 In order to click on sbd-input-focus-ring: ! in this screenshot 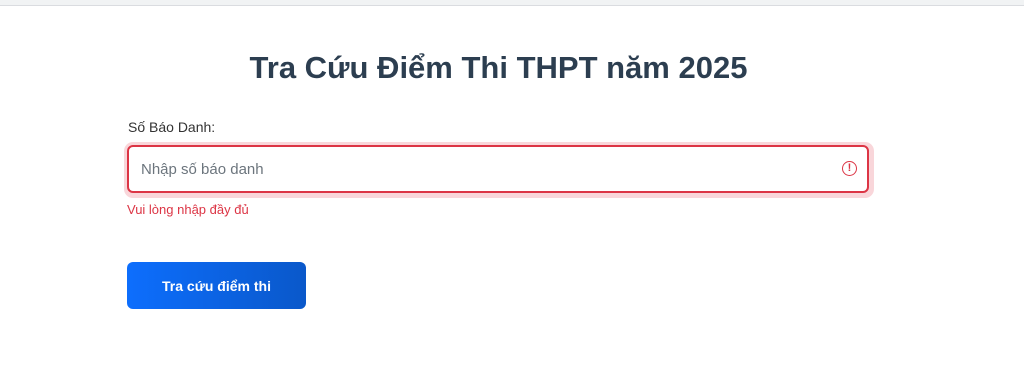, I will do `click(499, 170)`.